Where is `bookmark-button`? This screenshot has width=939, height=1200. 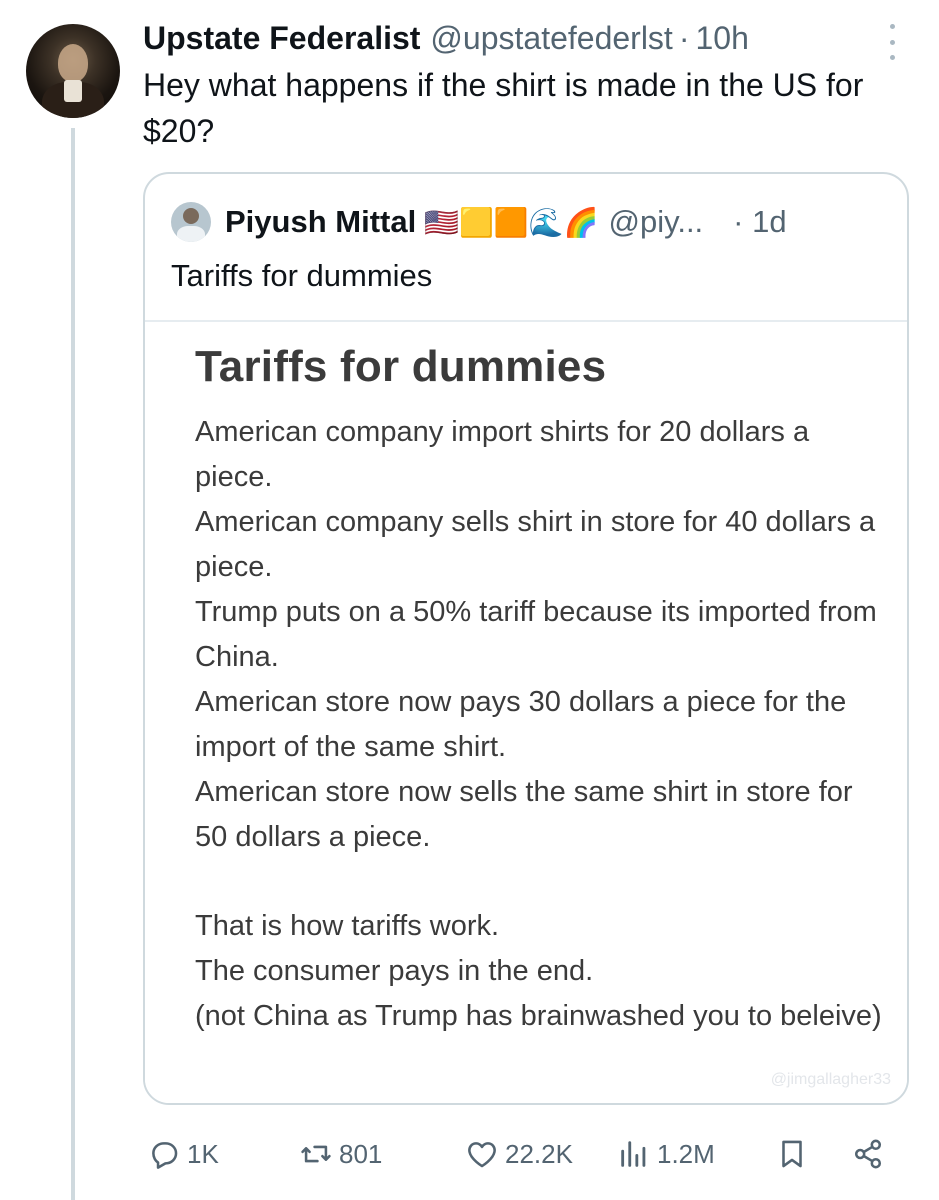 bookmark-button is located at coordinates (792, 1154).